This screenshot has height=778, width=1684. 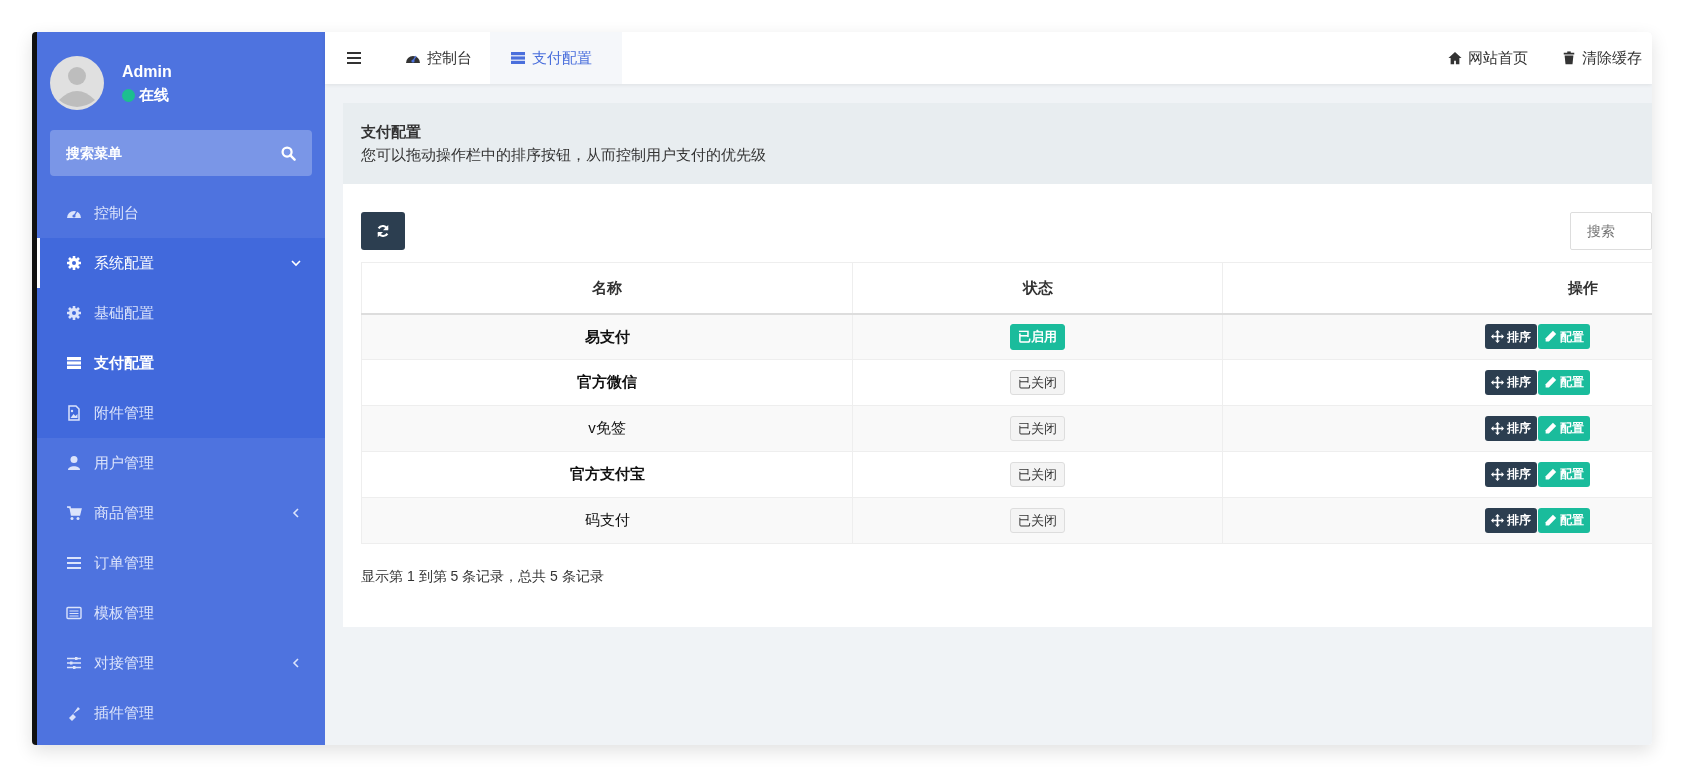 I want to click on pagination-info: 显示第 1 到第 5 条记录，总共 5 条记录, so click(x=483, y=576).